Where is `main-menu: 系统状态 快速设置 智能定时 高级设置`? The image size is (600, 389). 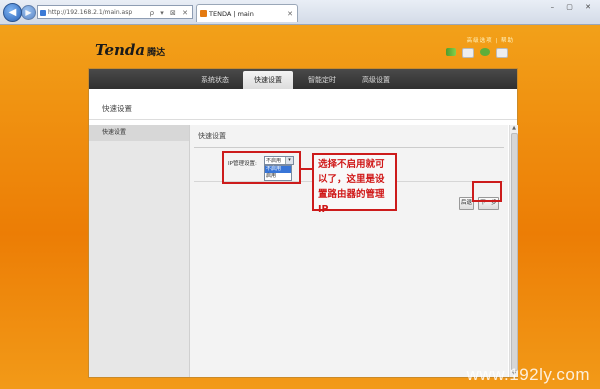
main-menu: 系统状态 快速设置 智能定时 高级设置 is located at coordinates (303, 79).